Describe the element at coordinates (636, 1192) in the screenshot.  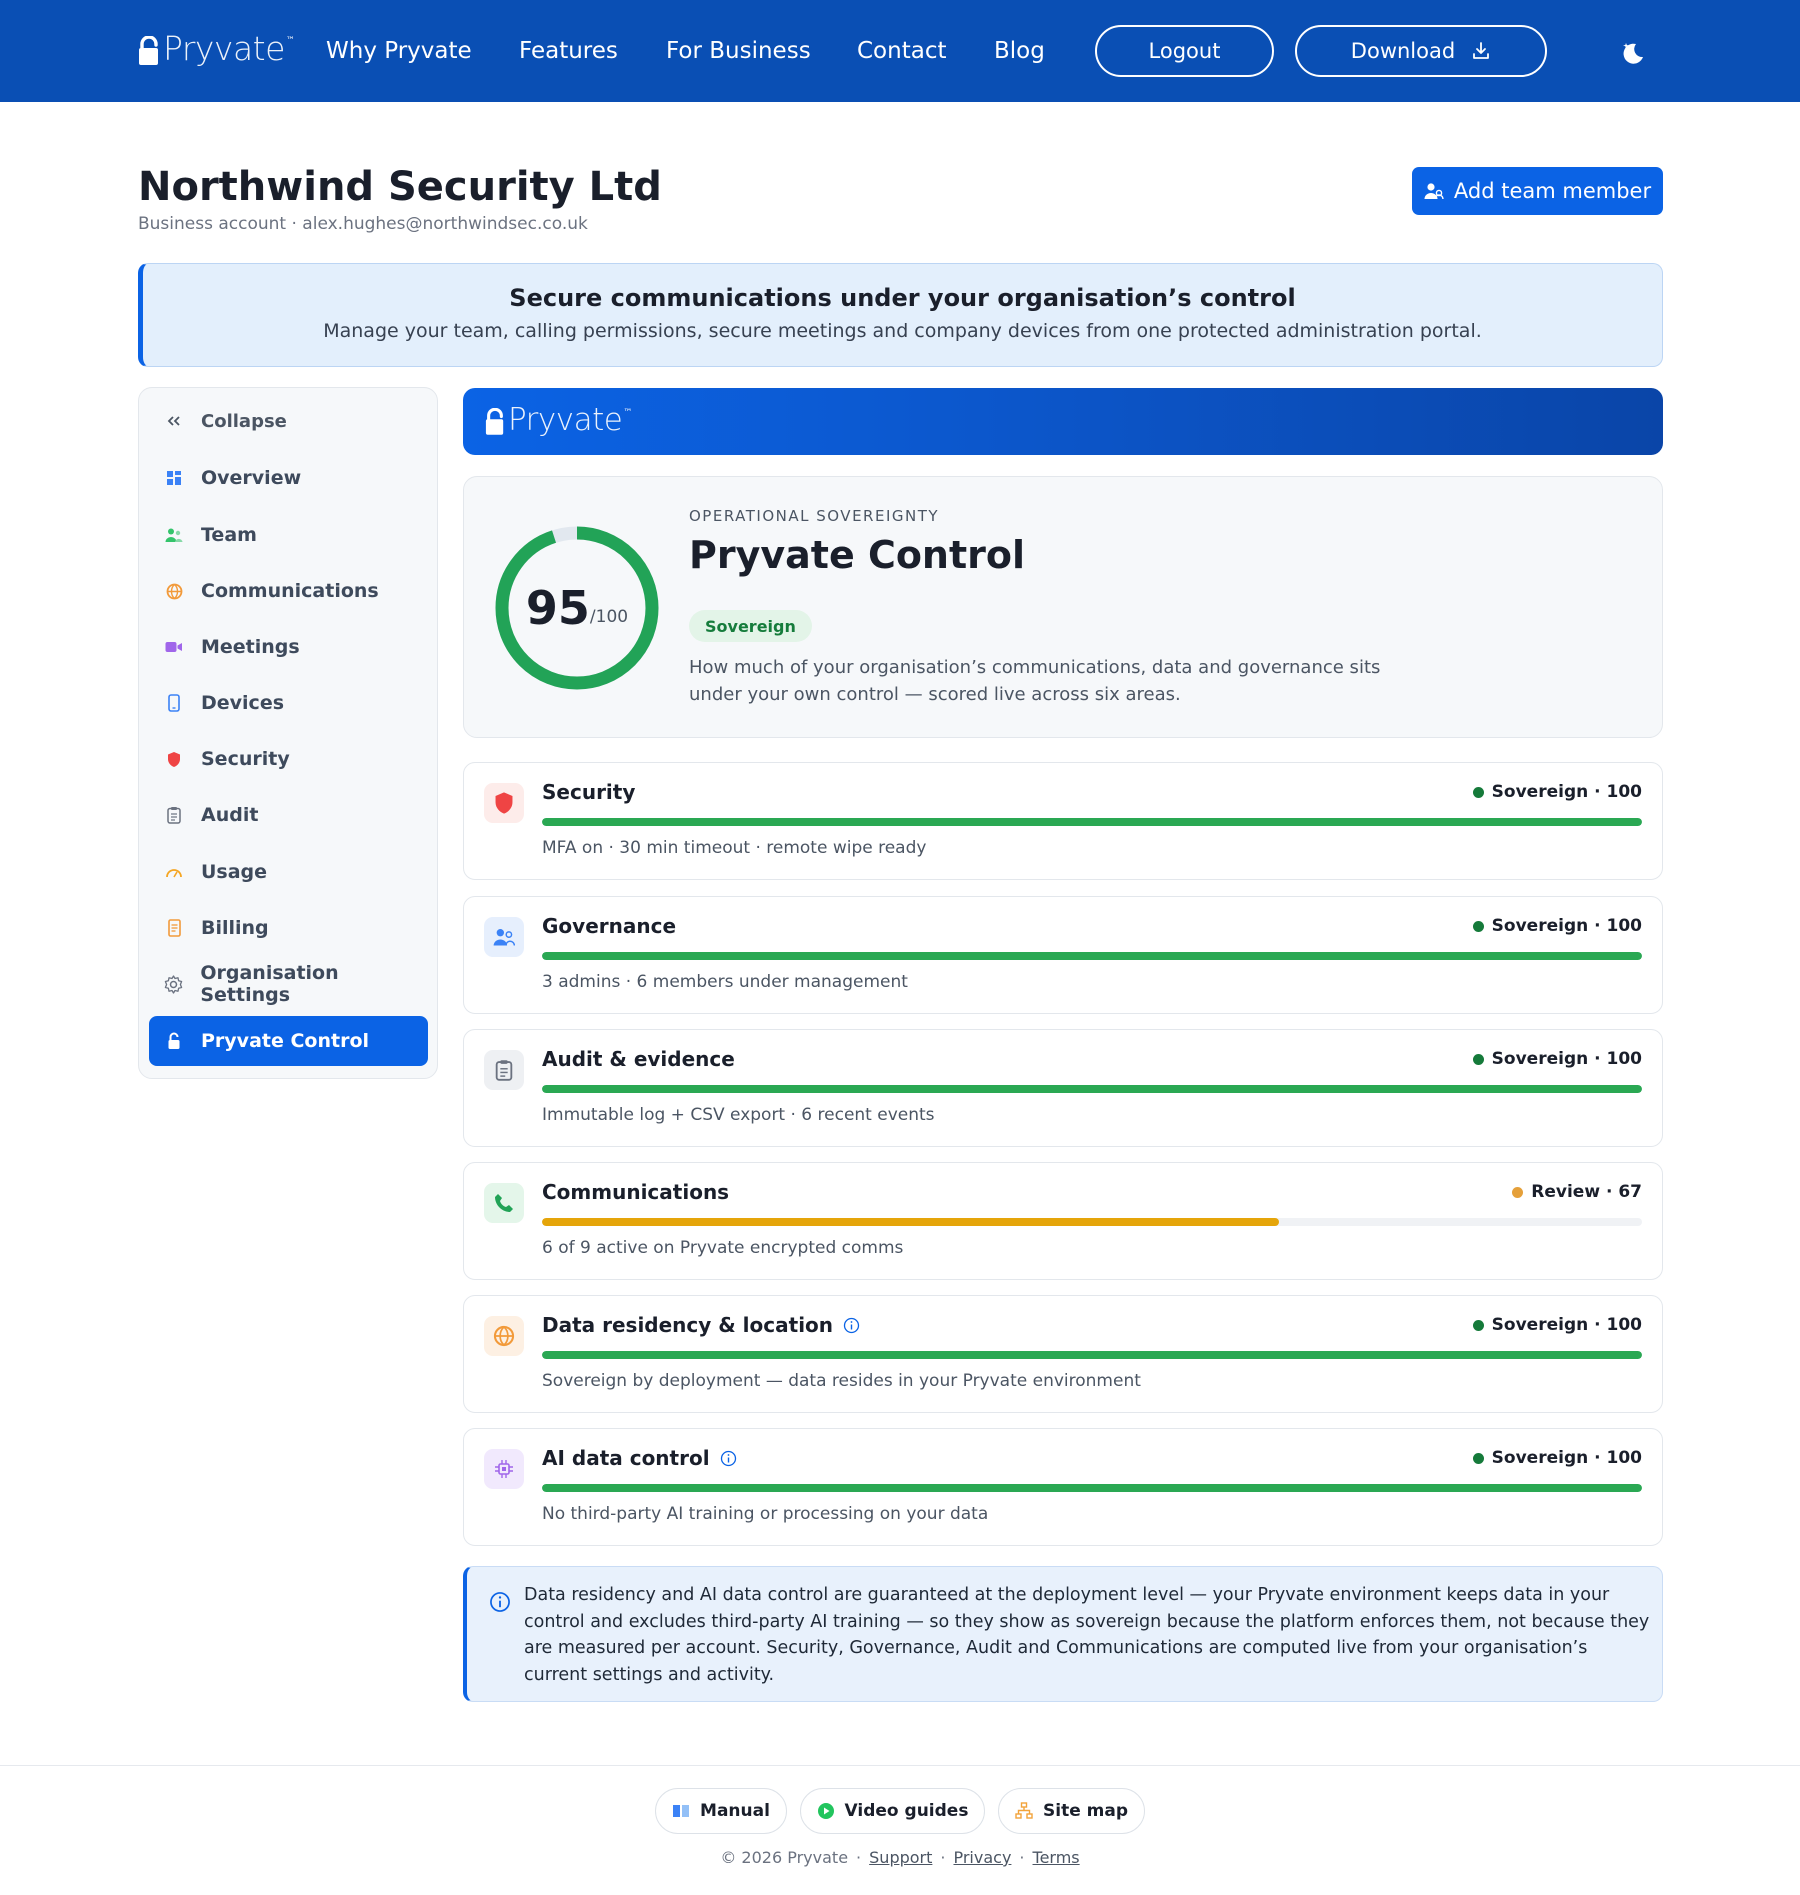
I see `metric-name-text: Communications` at that location.